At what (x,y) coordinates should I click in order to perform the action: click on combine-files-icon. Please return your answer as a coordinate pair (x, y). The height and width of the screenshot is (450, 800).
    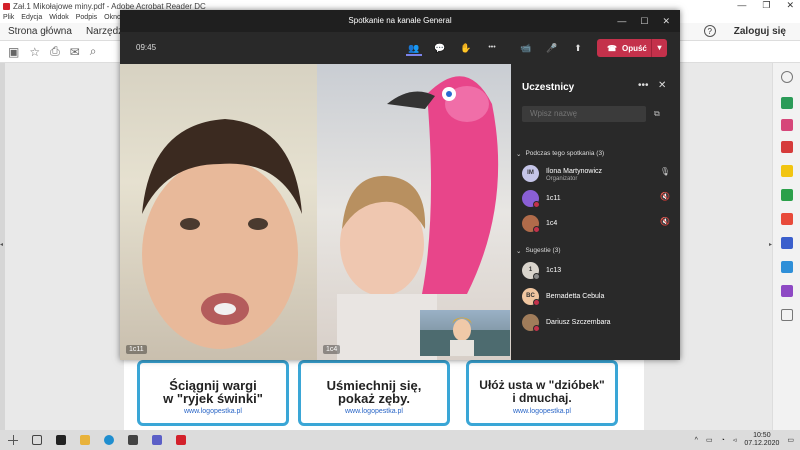
    Looking at the image, I should click on (787, 219).